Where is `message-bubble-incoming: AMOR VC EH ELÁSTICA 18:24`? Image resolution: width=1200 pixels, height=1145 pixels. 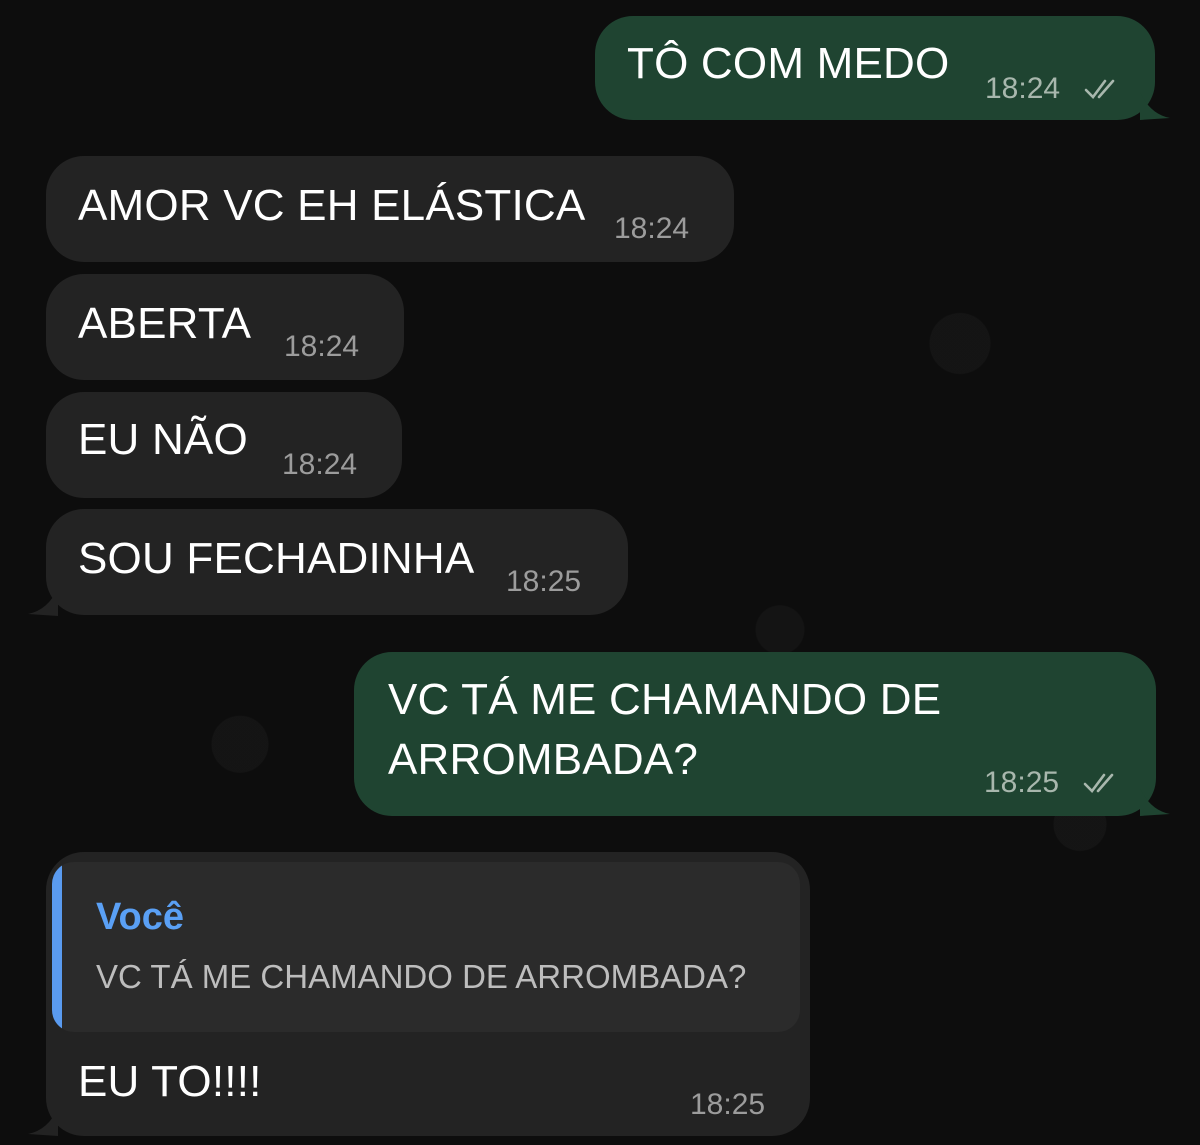
message-bubble-incoming: AMOR VC EH ELÁSTICA 18:24 is located at coordinates (390, 209).